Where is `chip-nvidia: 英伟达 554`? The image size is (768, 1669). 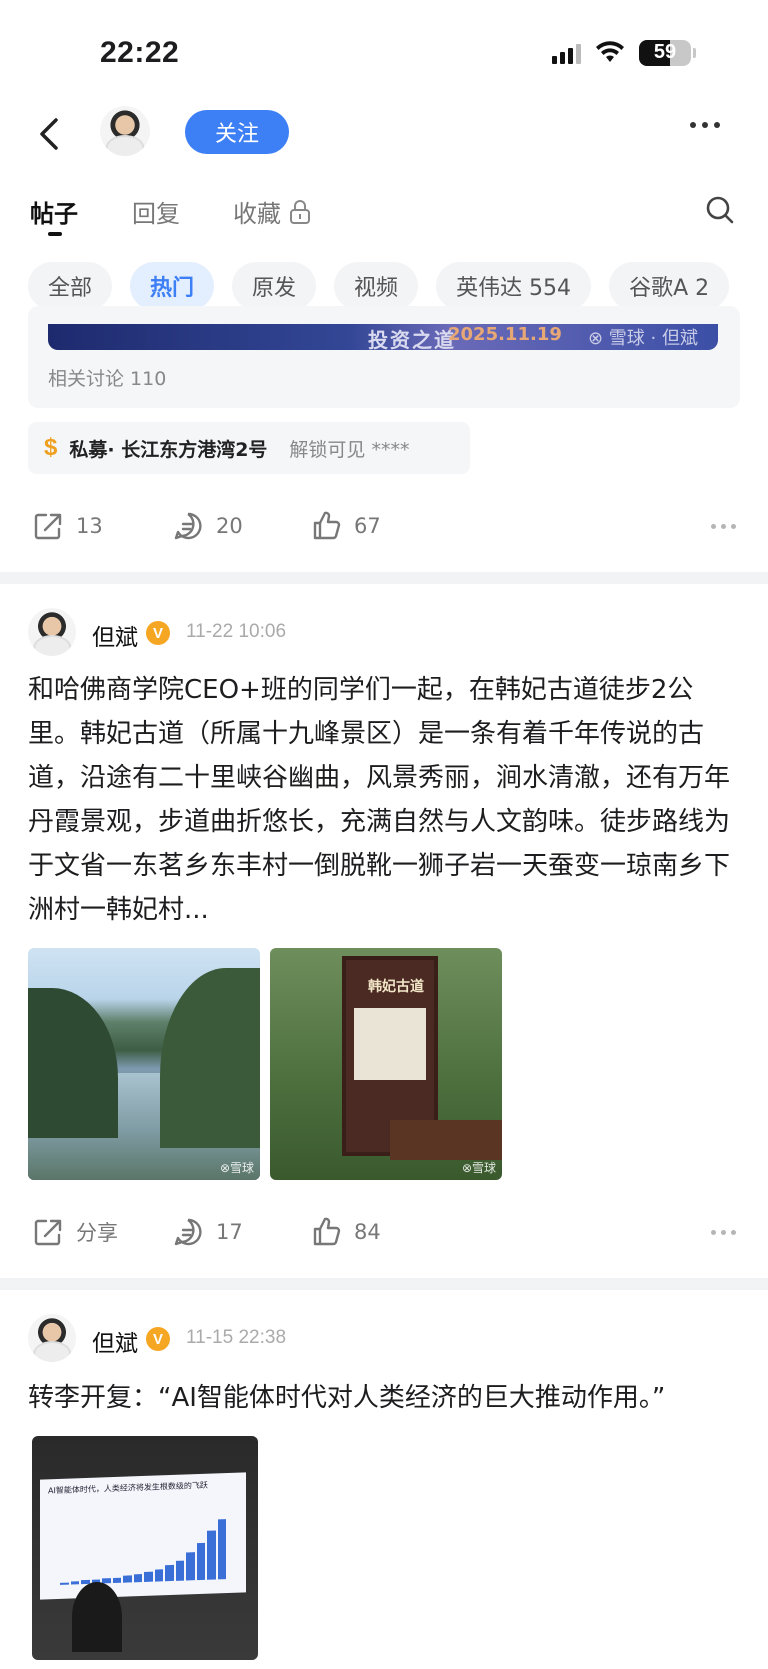 chip-nvidia: 英伟达 554 is located at coordinates (514, 286).